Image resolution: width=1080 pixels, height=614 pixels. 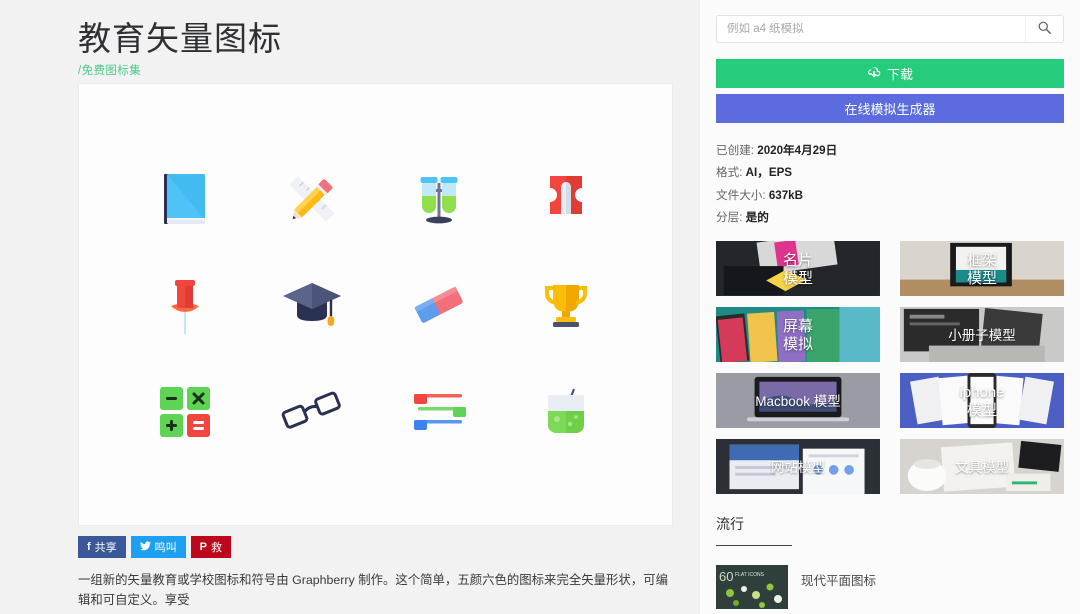 What do you see at coordinates (890, 173) in the screenshot?
I see `meta-row-format: 格式: AI，EPS` at bounding box center [890, 173].